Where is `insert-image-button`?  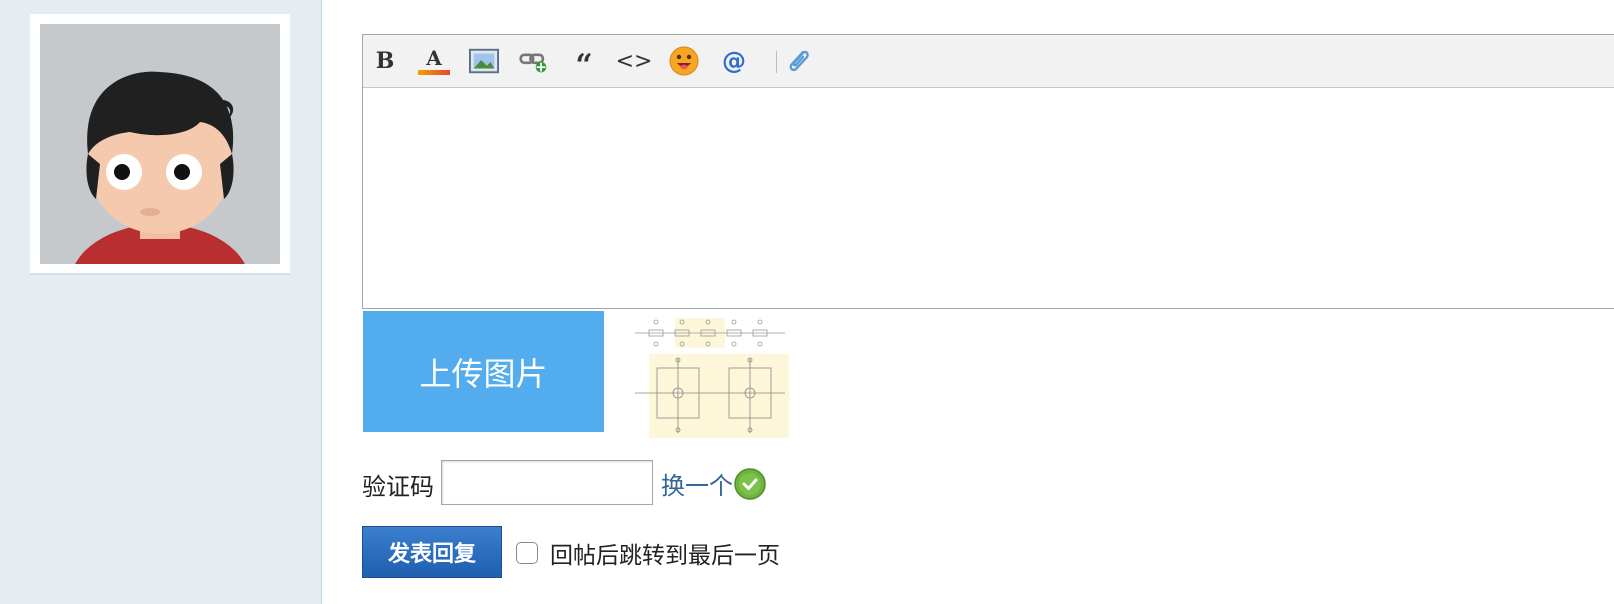 insert-image-button is located at coordinates (484, 61).